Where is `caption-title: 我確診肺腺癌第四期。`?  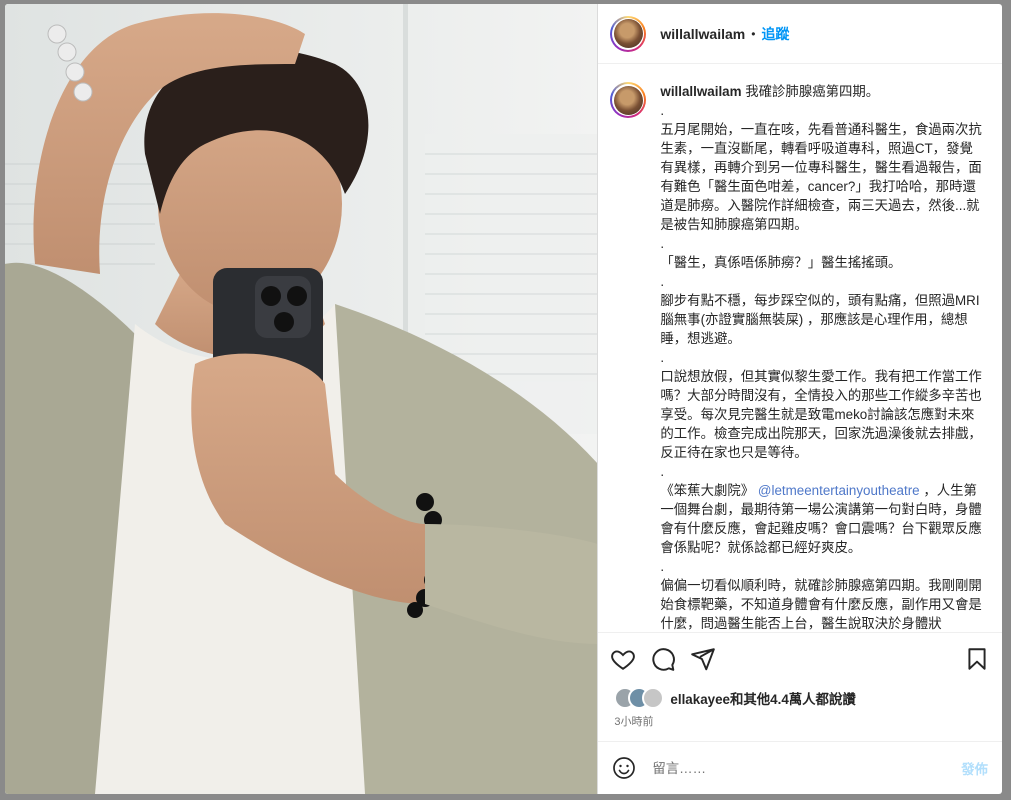 caption-title: 我確診肺腺癌第四期。 is located at coordinates (812, 91).